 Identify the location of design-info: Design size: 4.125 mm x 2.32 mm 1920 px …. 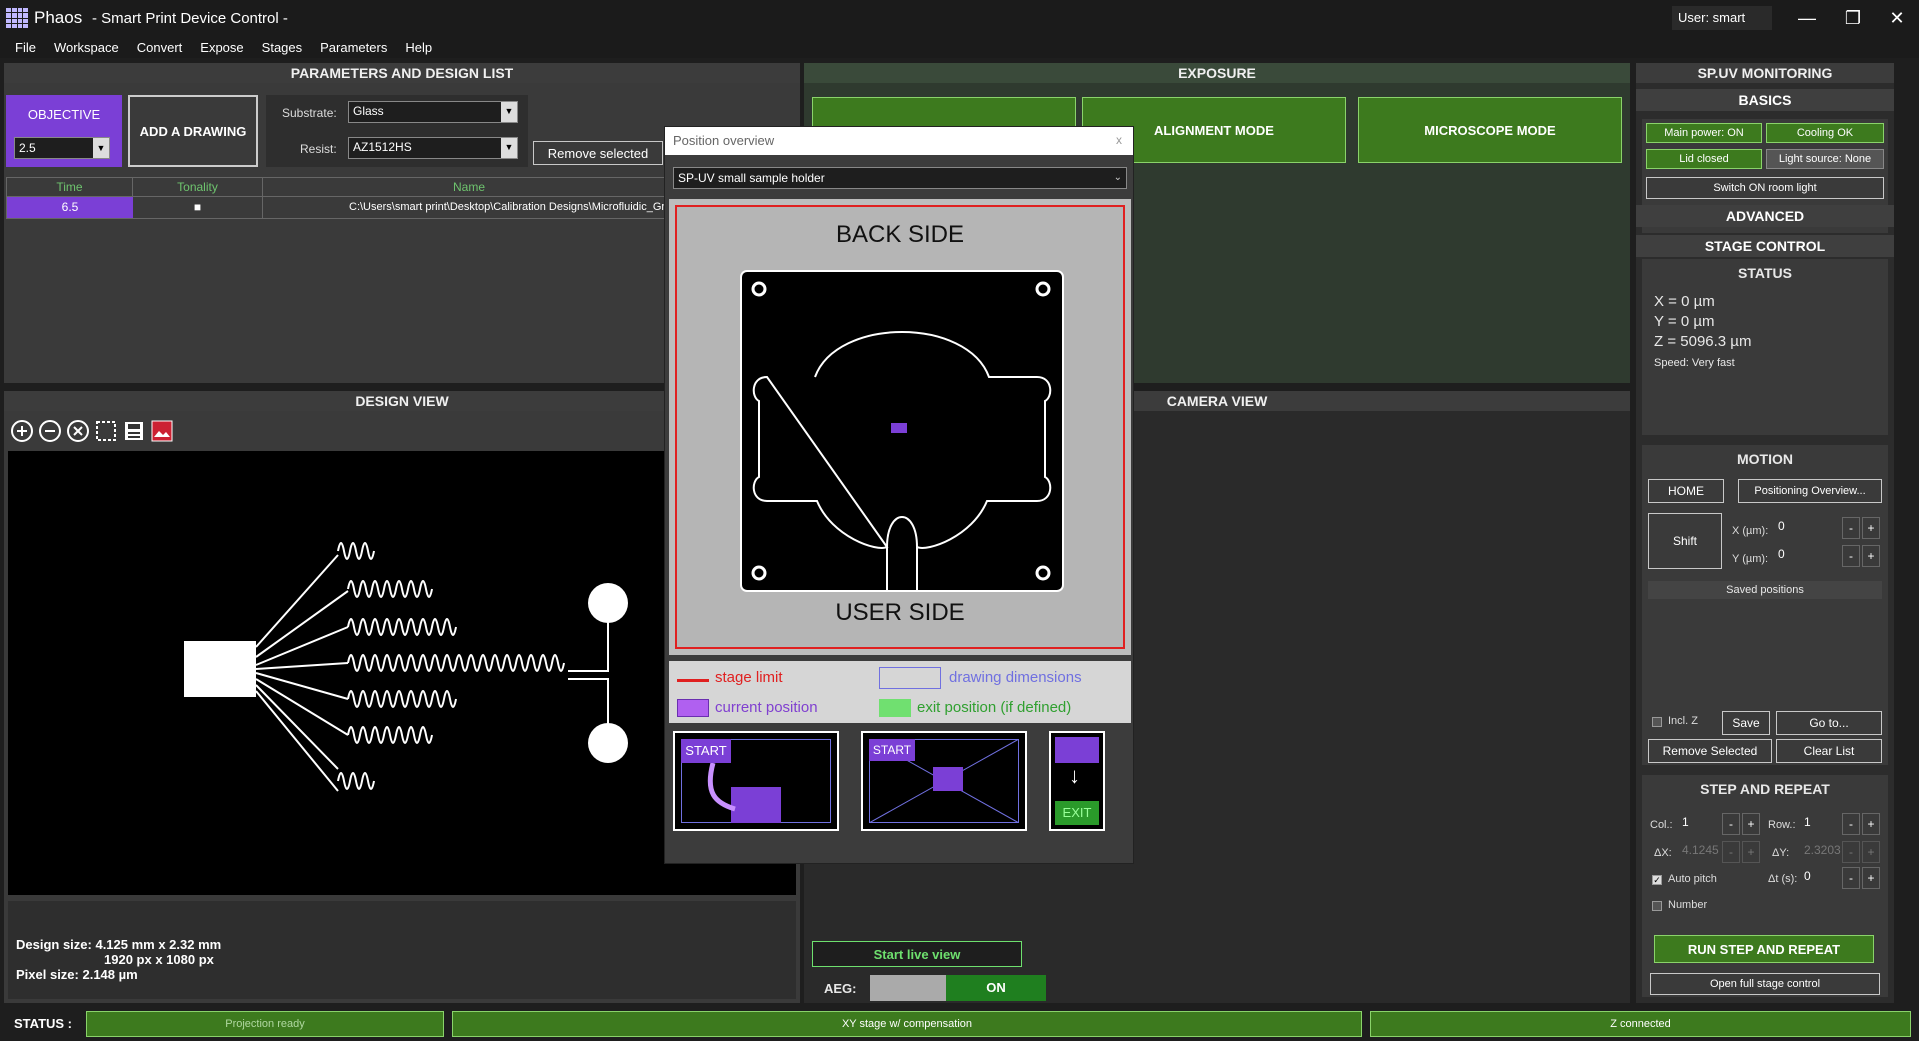
(402, 950).